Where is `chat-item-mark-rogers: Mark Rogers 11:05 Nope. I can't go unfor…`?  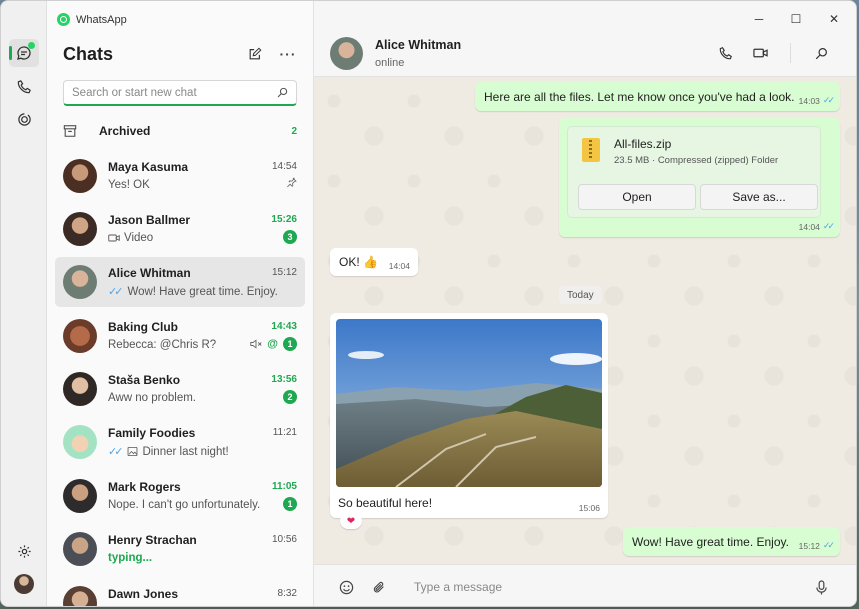 chat-item-mark-rogers: Mark Rogers 11:05 Nope. I can't go unfor… is located at coordinates (180, 496).